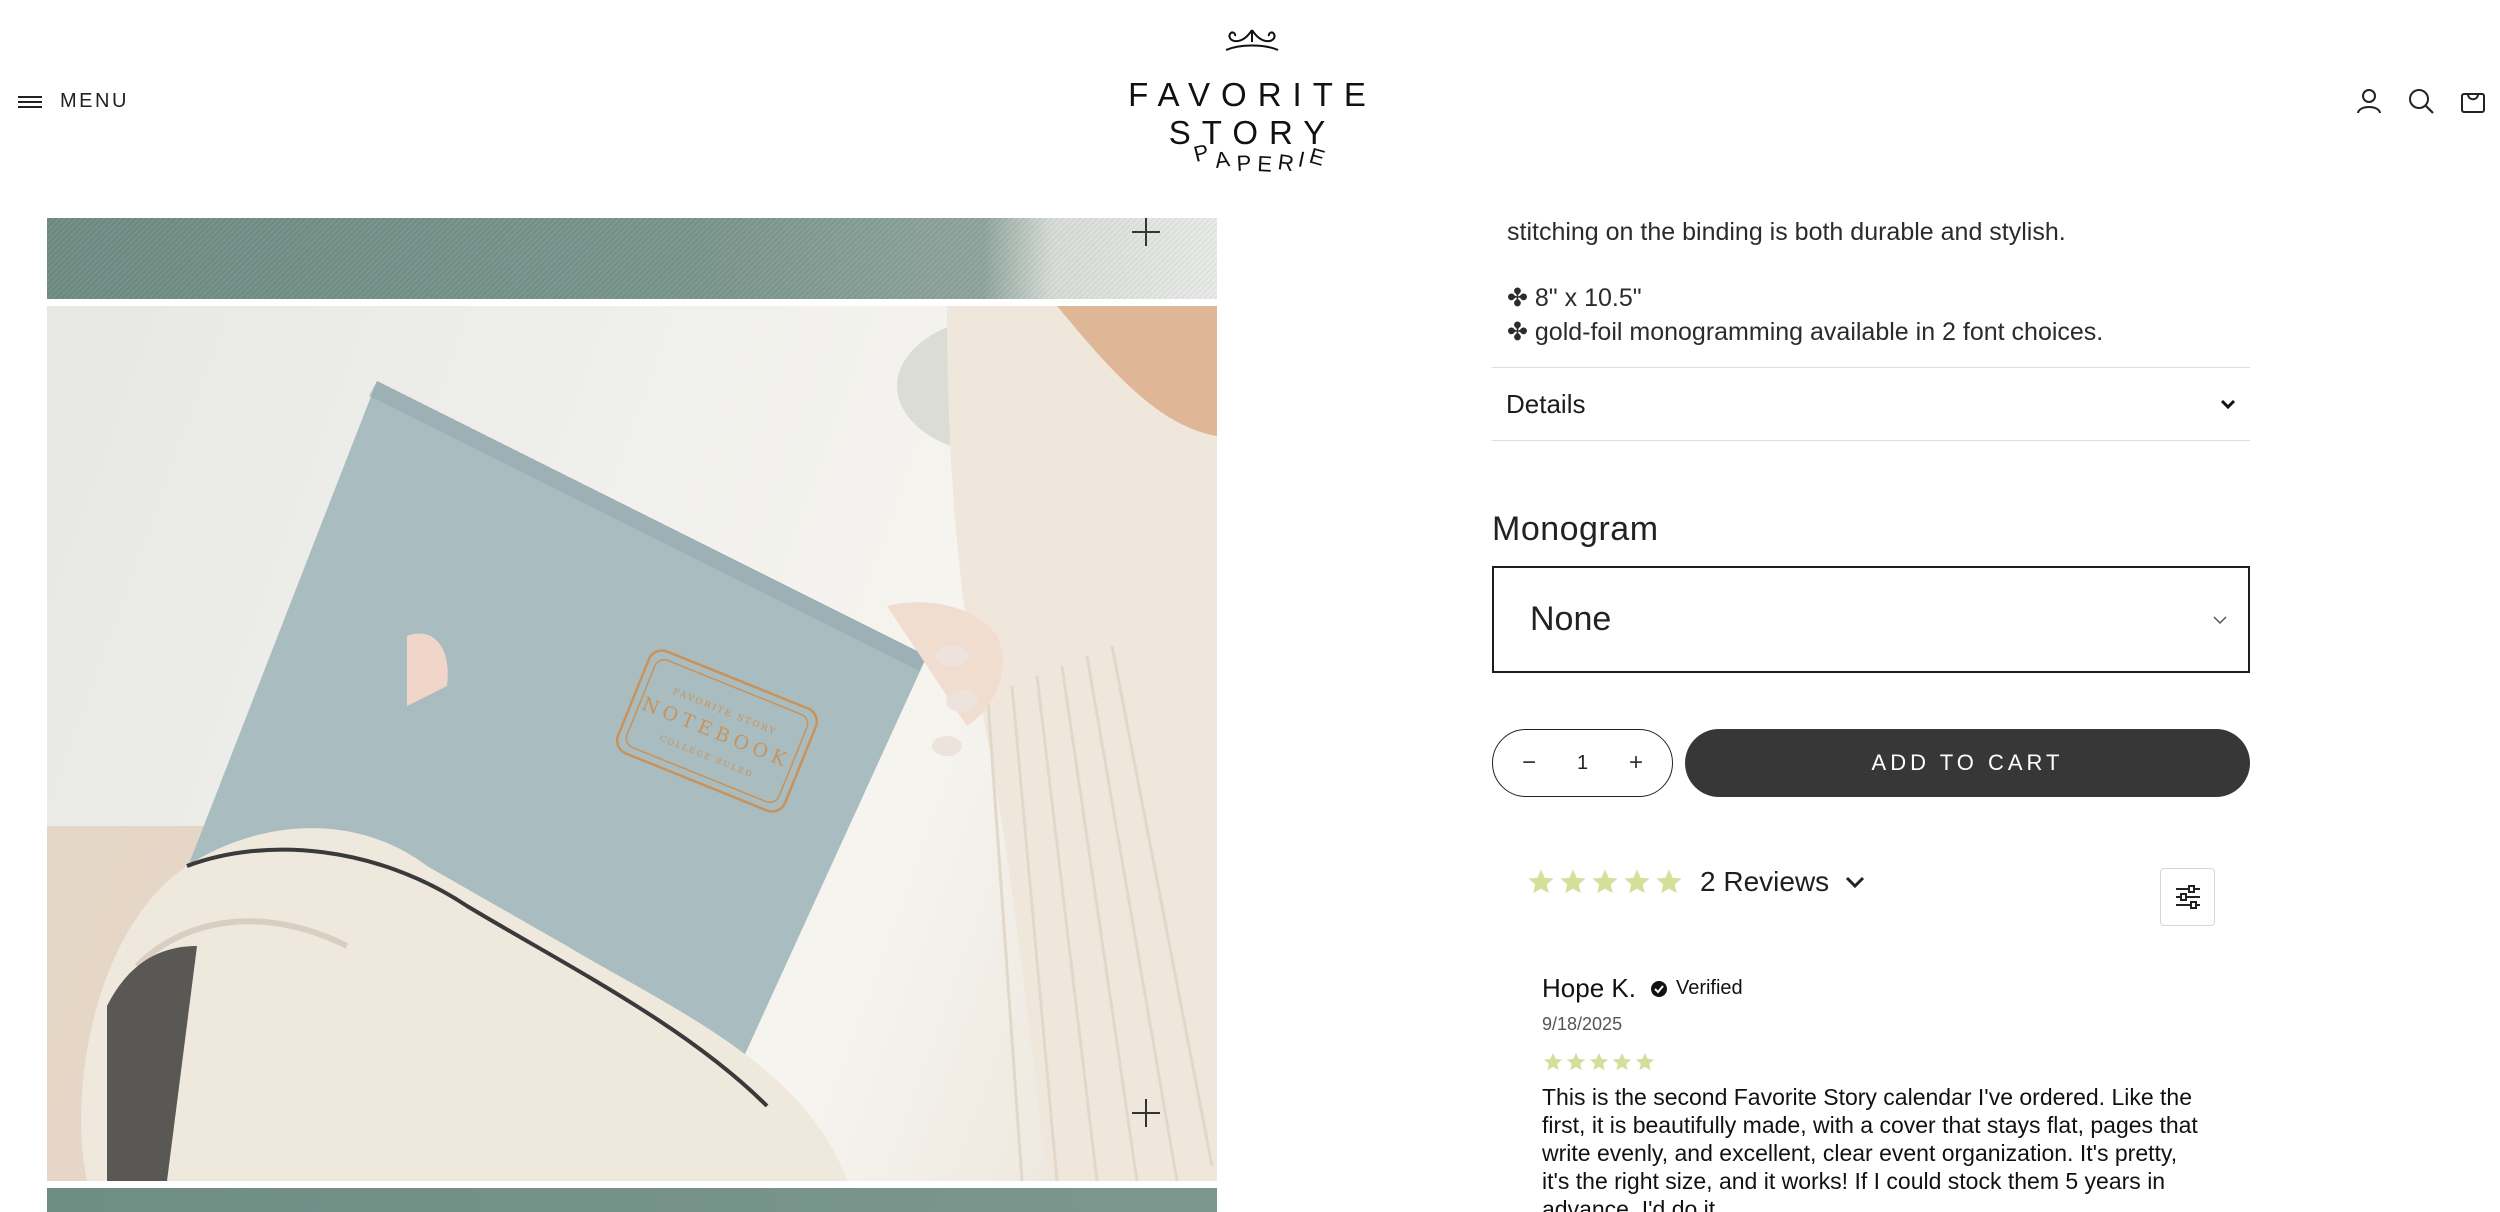  What do you see at coordinates (632, 1200) in the screenshot?
I see `product-image-next` at bounding box center [632, 1200].